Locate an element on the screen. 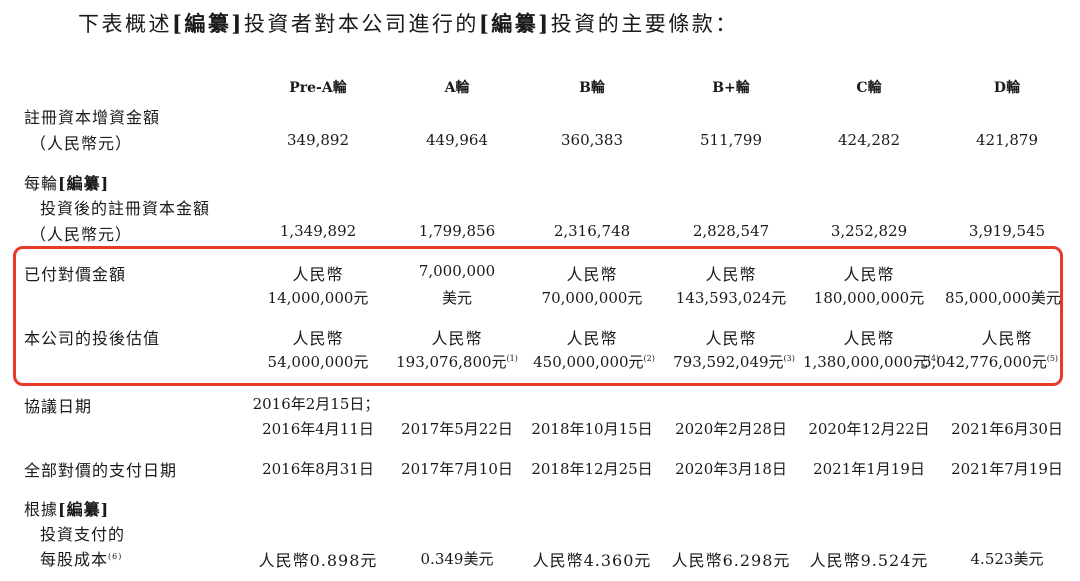 The height and width of the screenshot is (581, 1080). row-label-cost-per-share-line3: 每股成本(6) is located at coordinates (81, 558).